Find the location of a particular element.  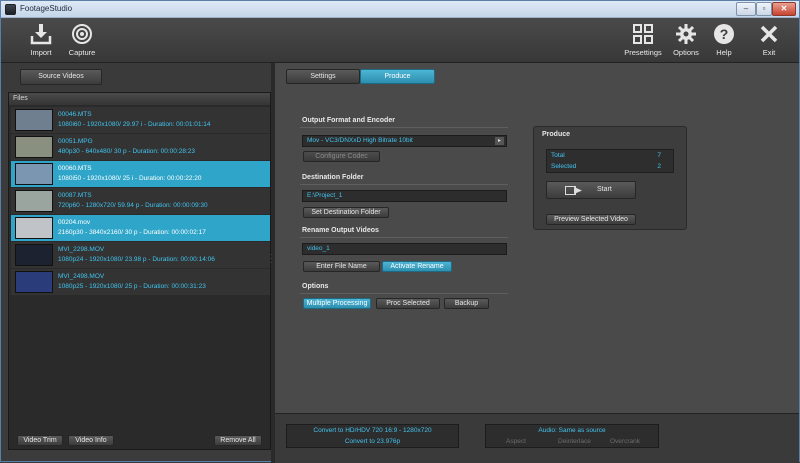

video-info-button: Video Info is located at coordinates (91, 440).